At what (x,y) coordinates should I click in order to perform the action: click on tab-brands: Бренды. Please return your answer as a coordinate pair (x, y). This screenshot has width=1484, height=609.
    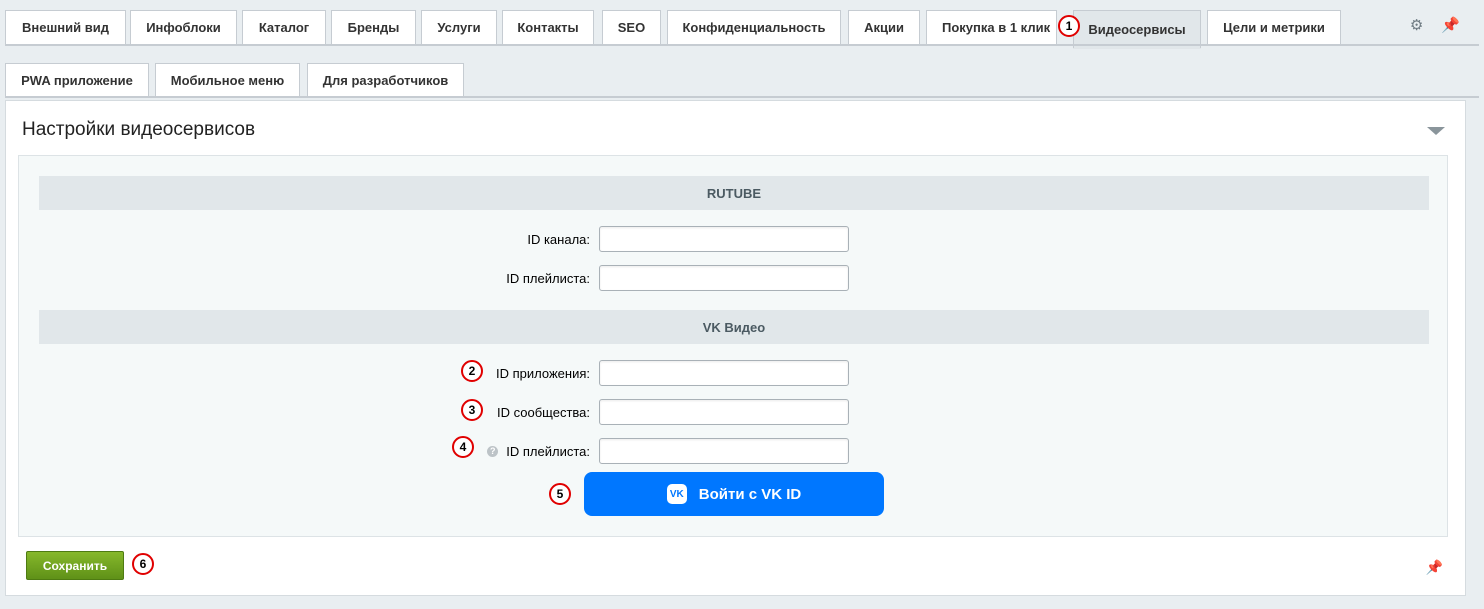
    Looking at the image, I should click on (373, 27).